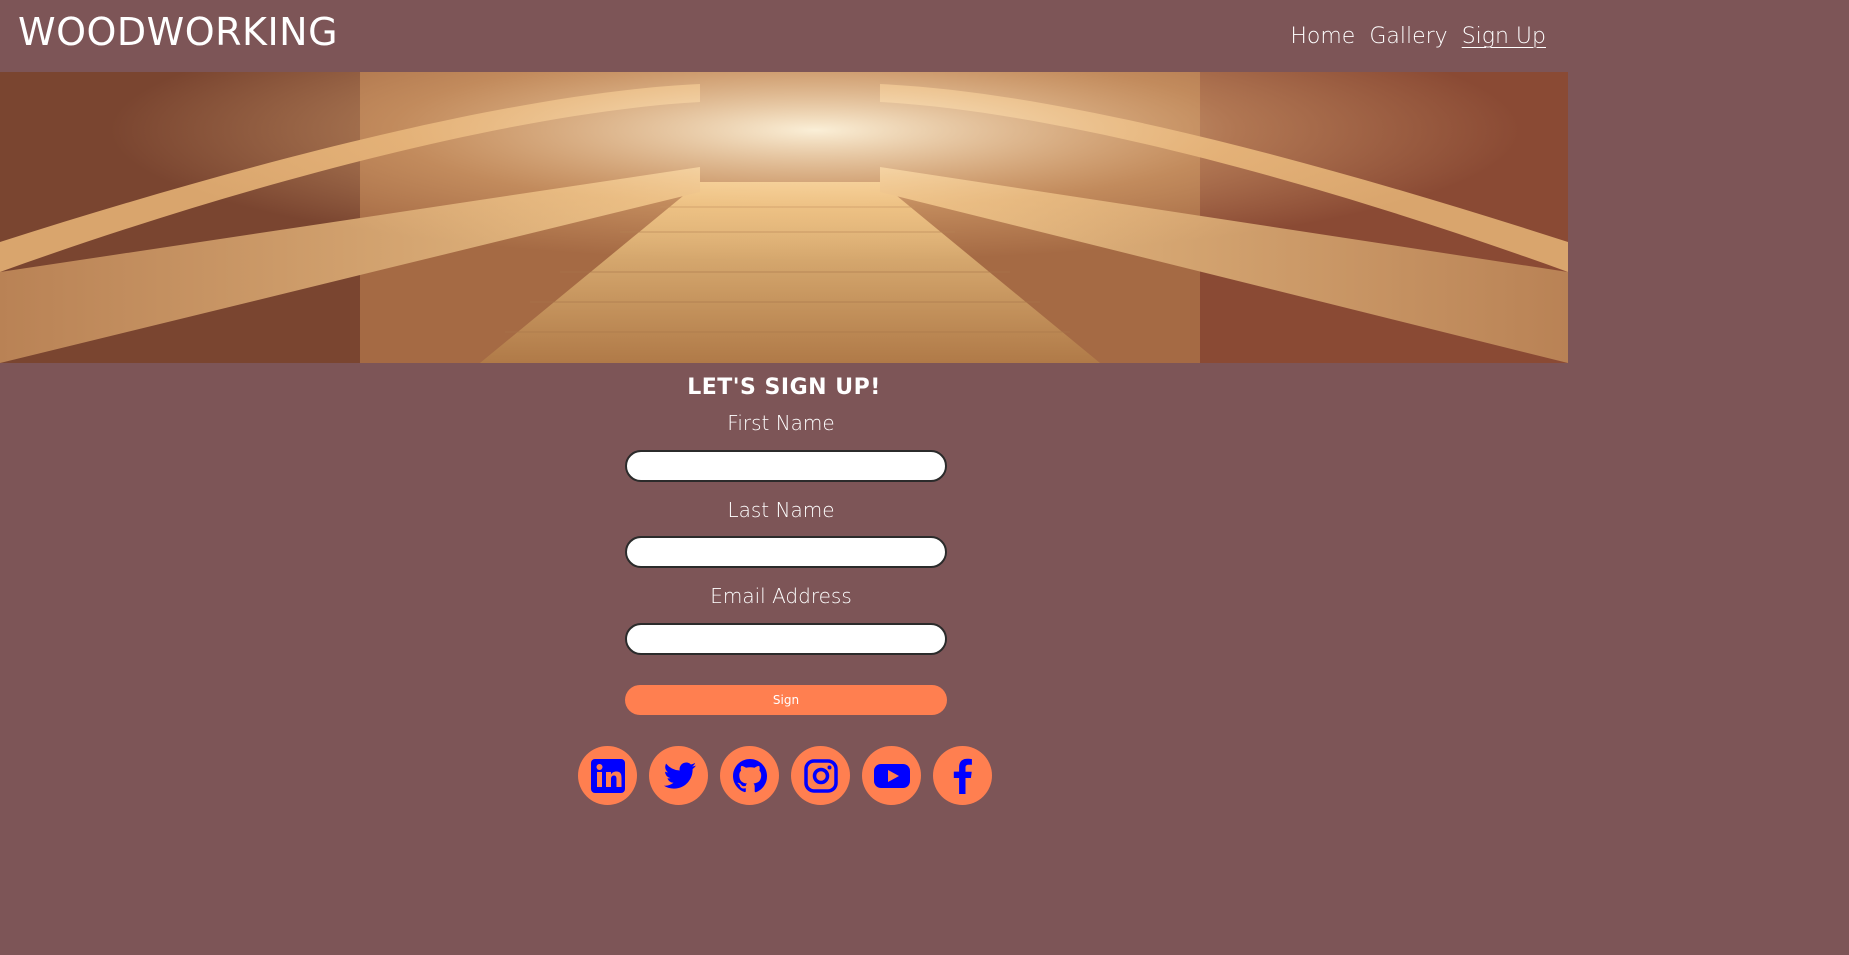 This screenshot has height=955, width=1849. Describe the element at coordinates (1322, 37) in the screenshot. I see `nav-home-link: Home` at that location.